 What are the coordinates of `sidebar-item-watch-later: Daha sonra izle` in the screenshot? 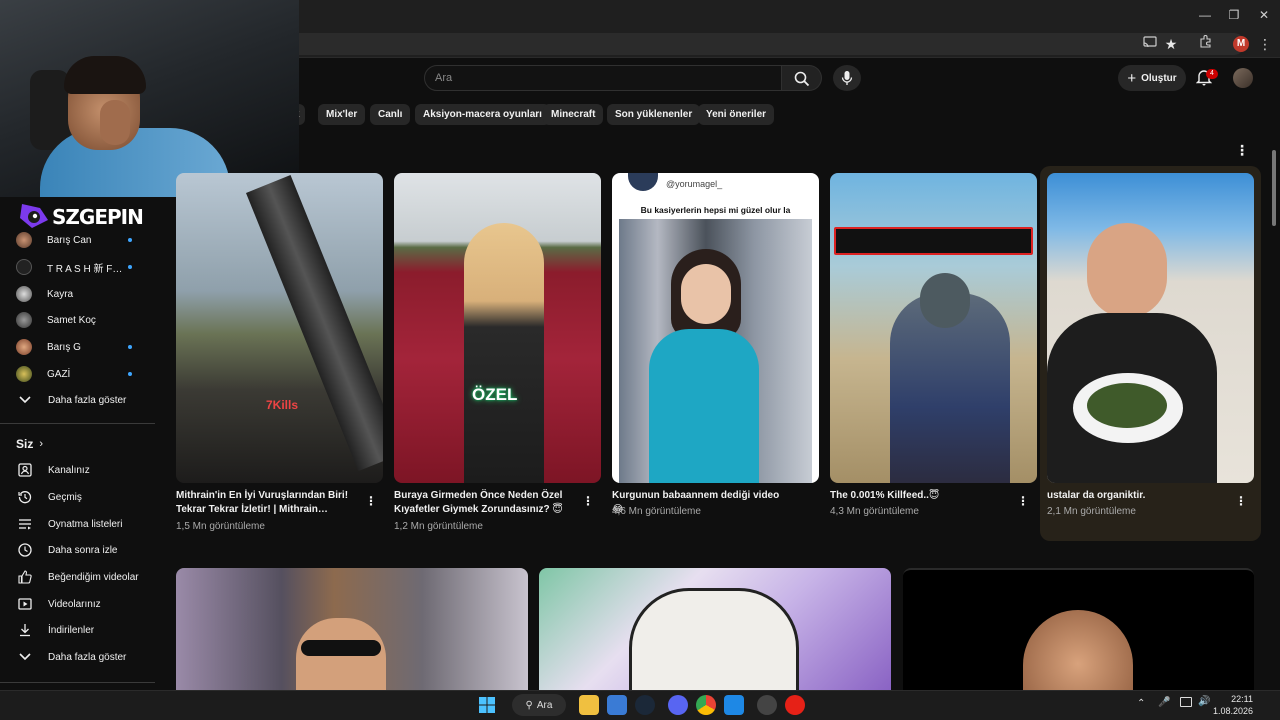 It's located at (80, 550).